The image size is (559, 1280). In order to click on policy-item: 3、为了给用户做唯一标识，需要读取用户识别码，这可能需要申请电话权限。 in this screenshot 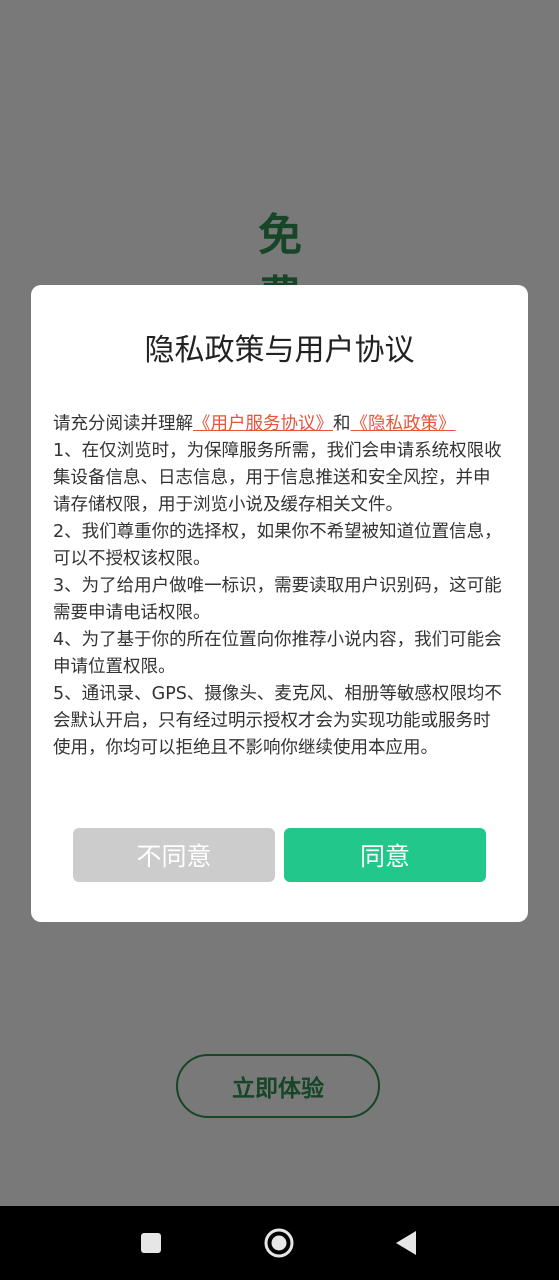, I will do `click(277, 599)`.